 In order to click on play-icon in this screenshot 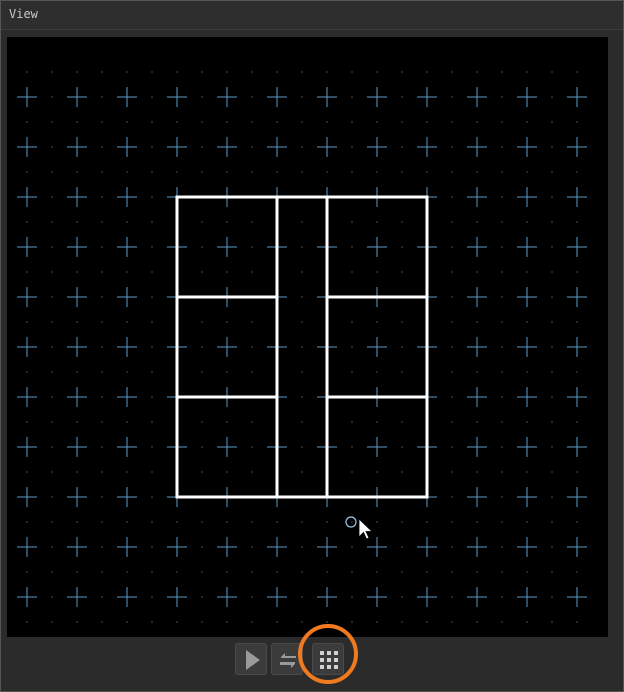, I will do `click(253, 660)`.